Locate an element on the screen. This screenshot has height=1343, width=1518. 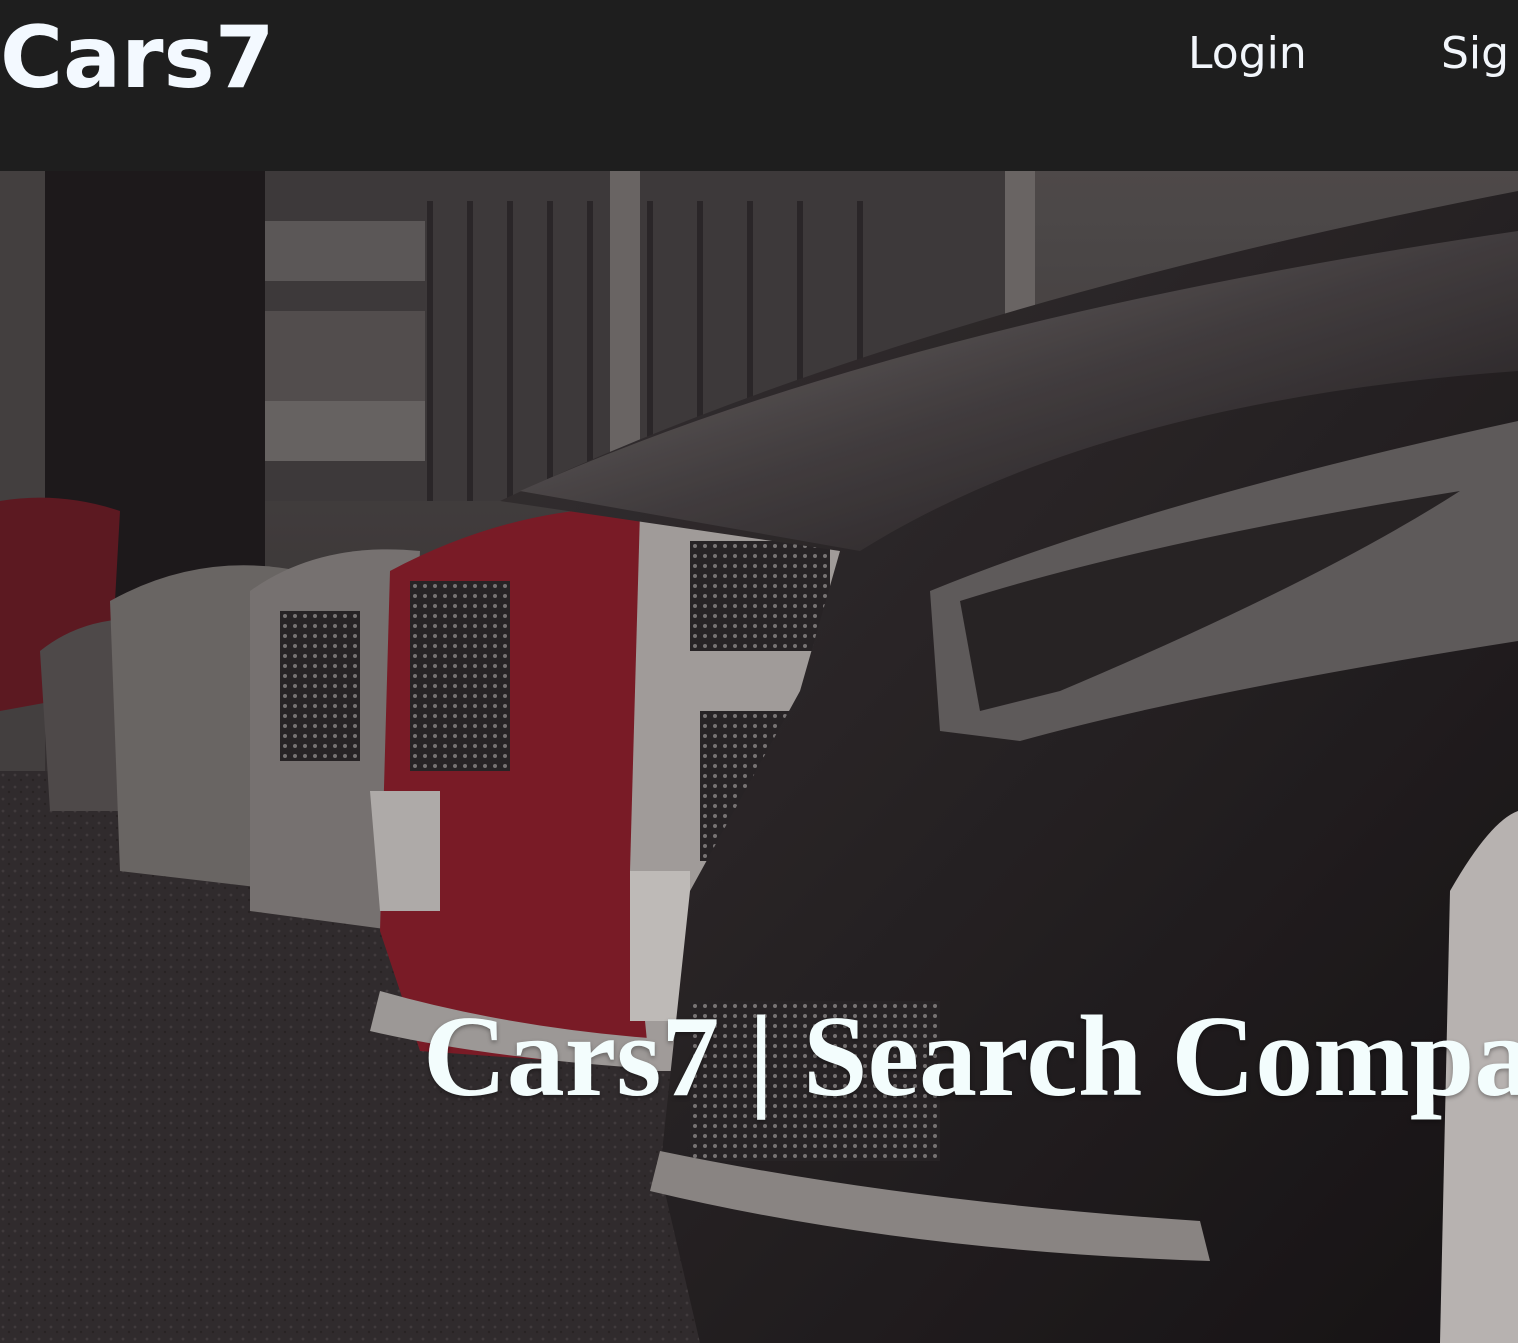
brand-logo: Cars7 is located at coordinates (137, 58).